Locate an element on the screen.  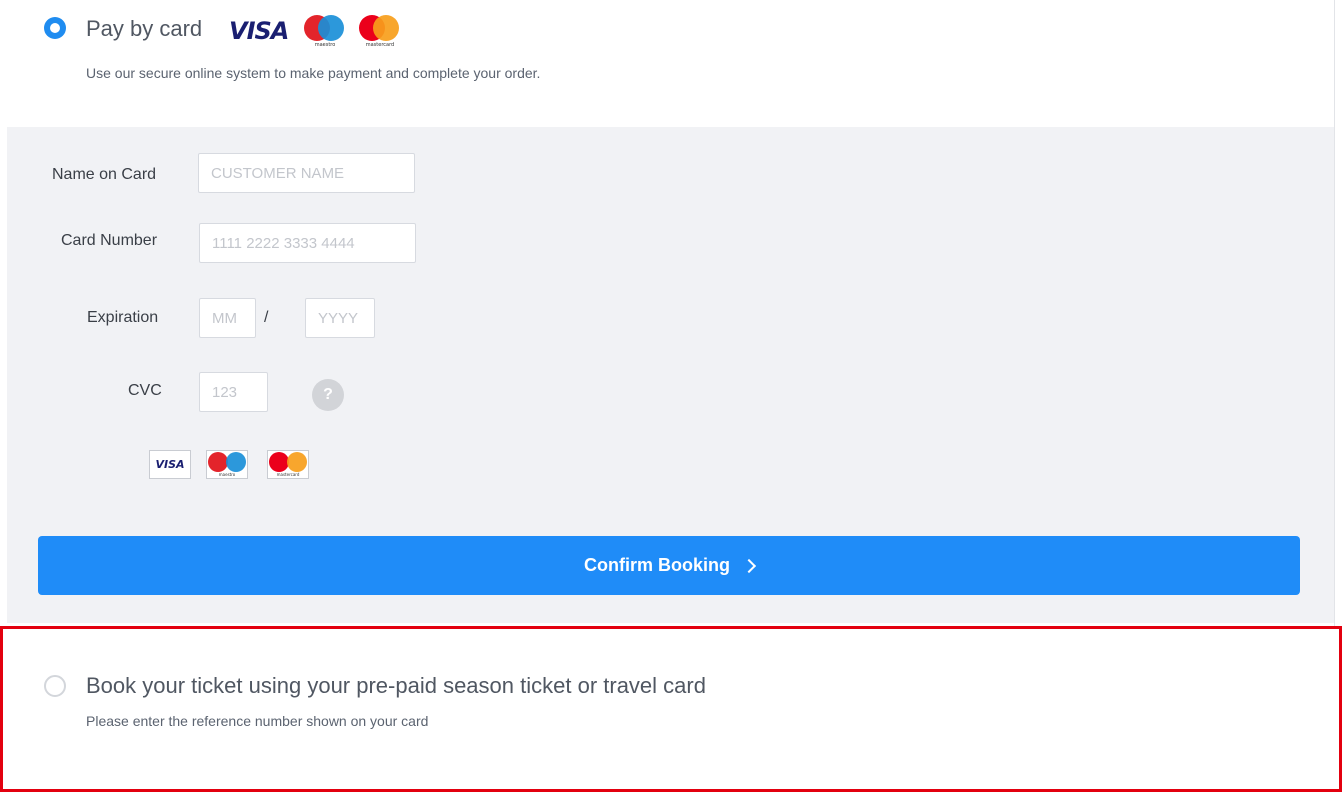
chevron-right-icon is located at coordinates (749, 565).